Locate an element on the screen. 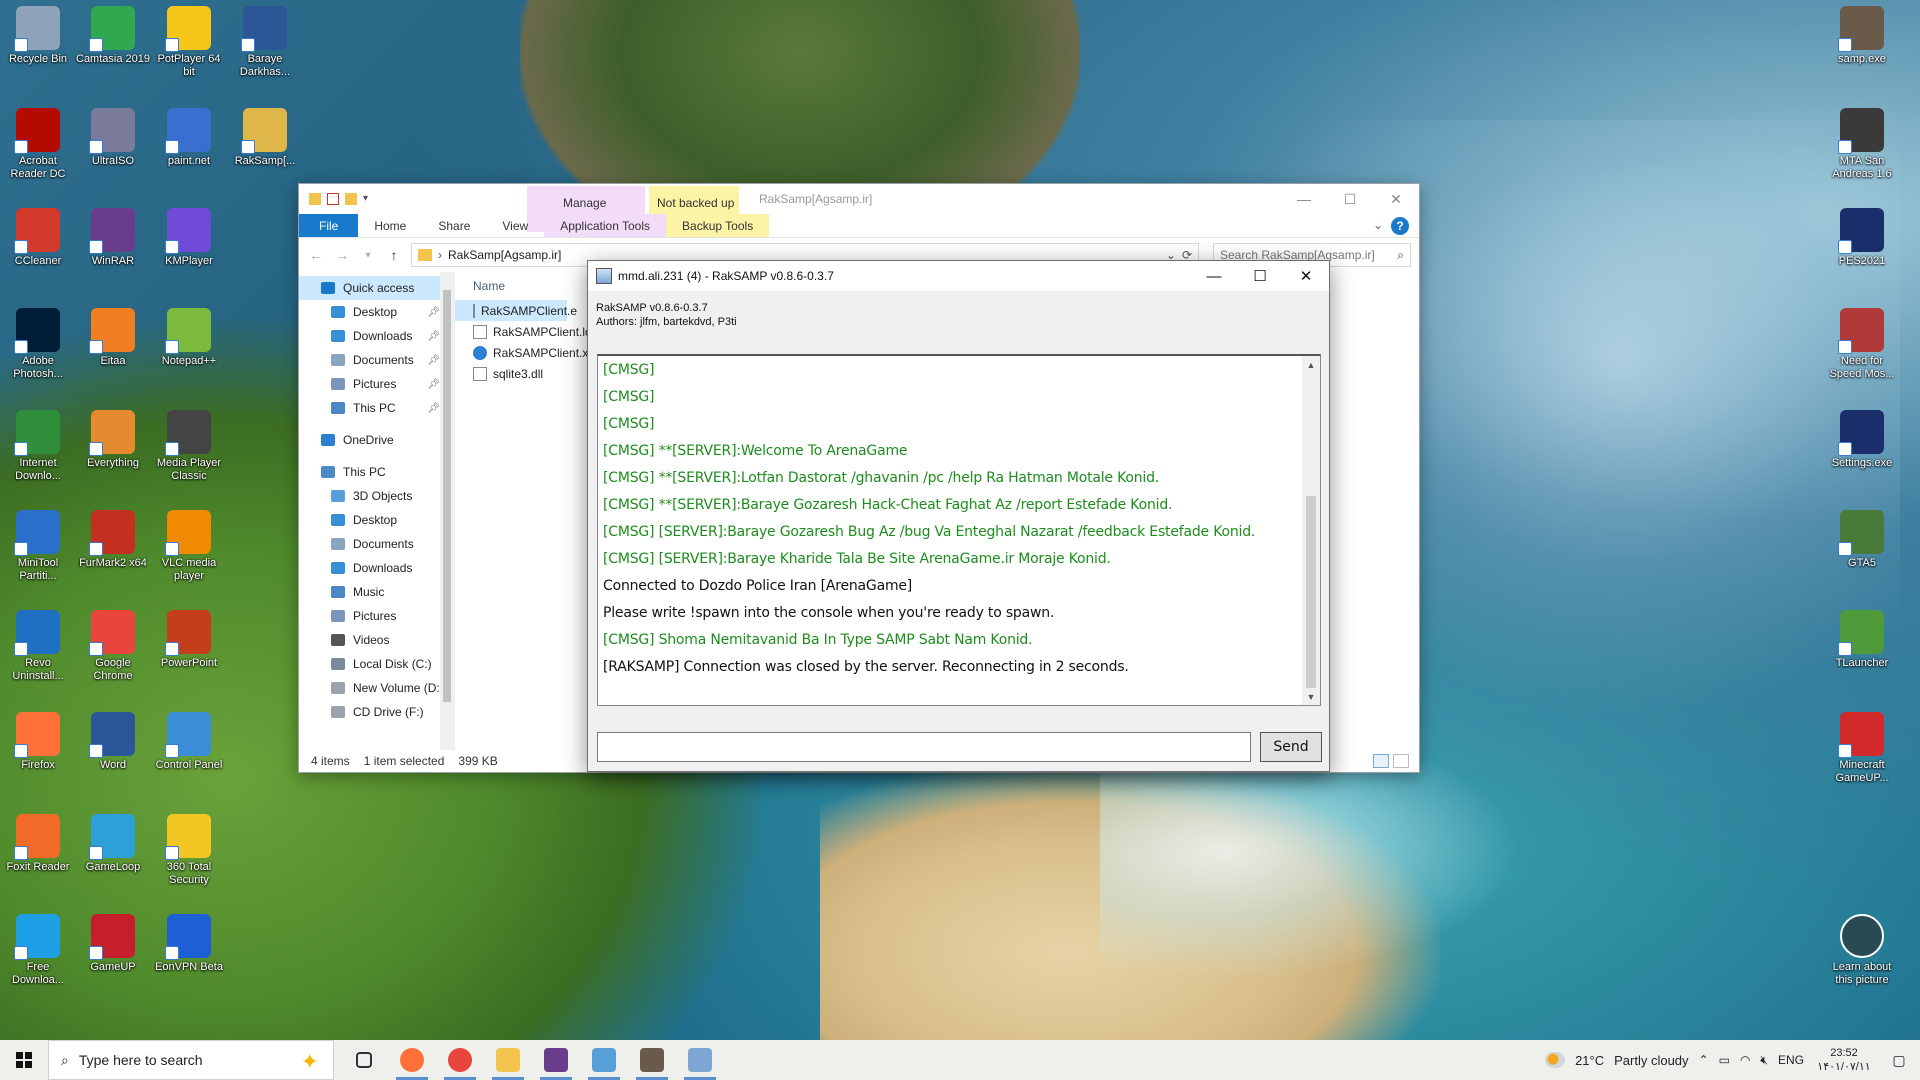 The height and width of the screenshot is (1080, 1920). language-indicator: ENG is located at coordinates (1791, 1060).